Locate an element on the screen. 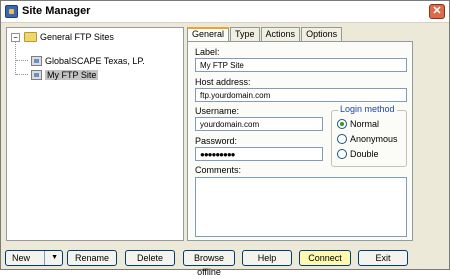 The height and width of the screenshot is (279, 450). tree-item-general-ftp-sites: − General FTP Sites is located at coordinates (62, 37).